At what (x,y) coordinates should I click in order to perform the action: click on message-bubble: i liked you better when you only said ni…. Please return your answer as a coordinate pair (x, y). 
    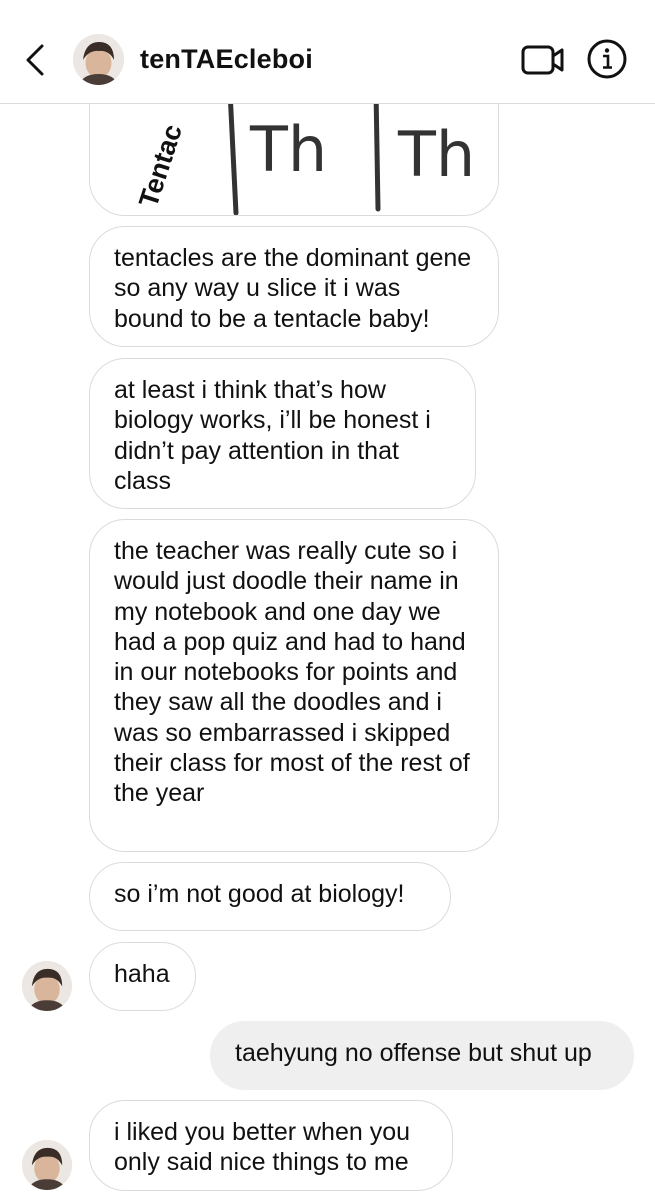
    Looking at the image, I should click on (271, 1145).